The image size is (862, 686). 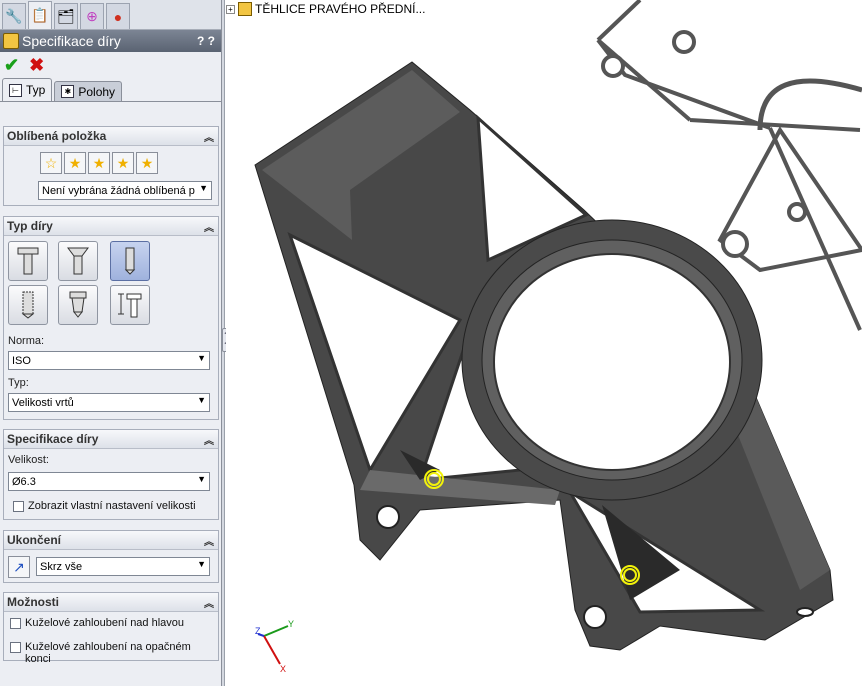 I want to click on manager-tabstrip: 🔧 📋 🗂 ⊕ ●, so click(x=110, y=15).